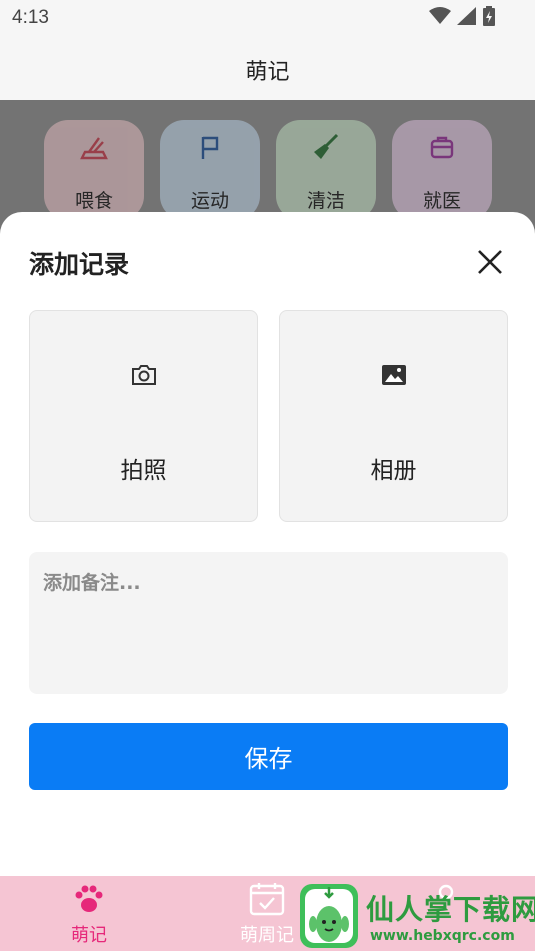 This screenshot has width=535, height=951. What do you see at coordinates (30, 17) in the screenshot?
I see `status-time: 4:13` at bounding box center [30, 17].